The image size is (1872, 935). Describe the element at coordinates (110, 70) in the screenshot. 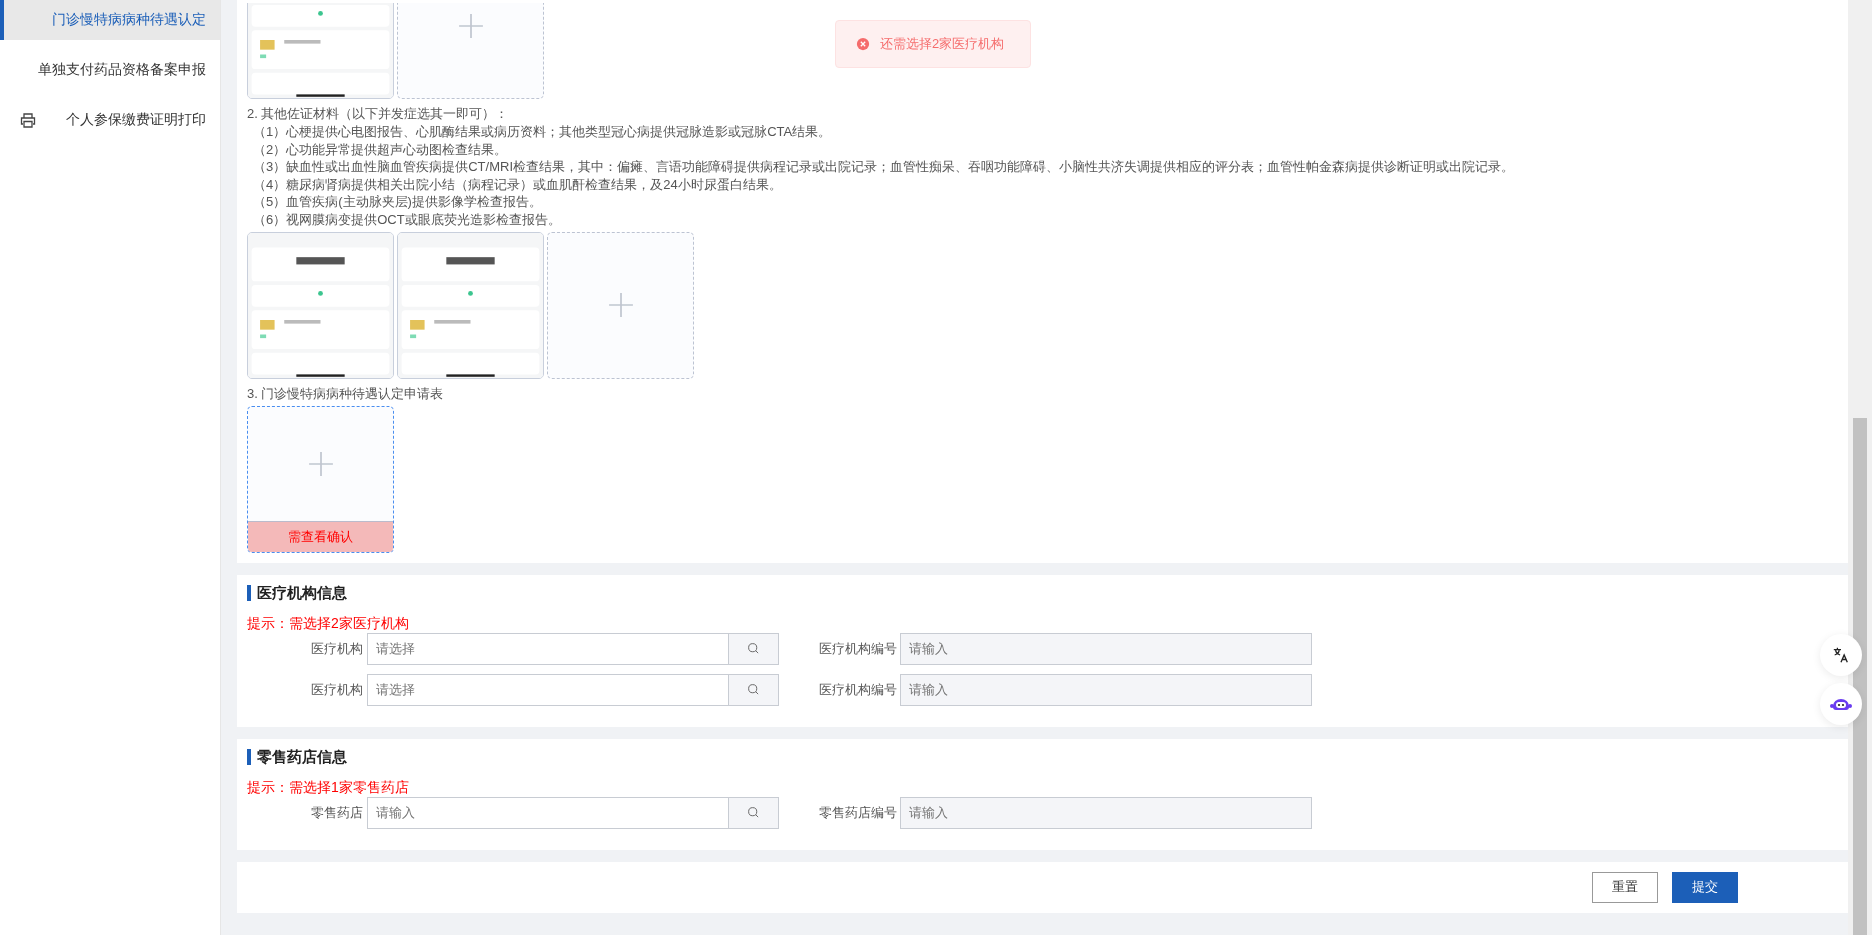

I see `sidebar-item: 单独支付药品资格备案申报` at that location.